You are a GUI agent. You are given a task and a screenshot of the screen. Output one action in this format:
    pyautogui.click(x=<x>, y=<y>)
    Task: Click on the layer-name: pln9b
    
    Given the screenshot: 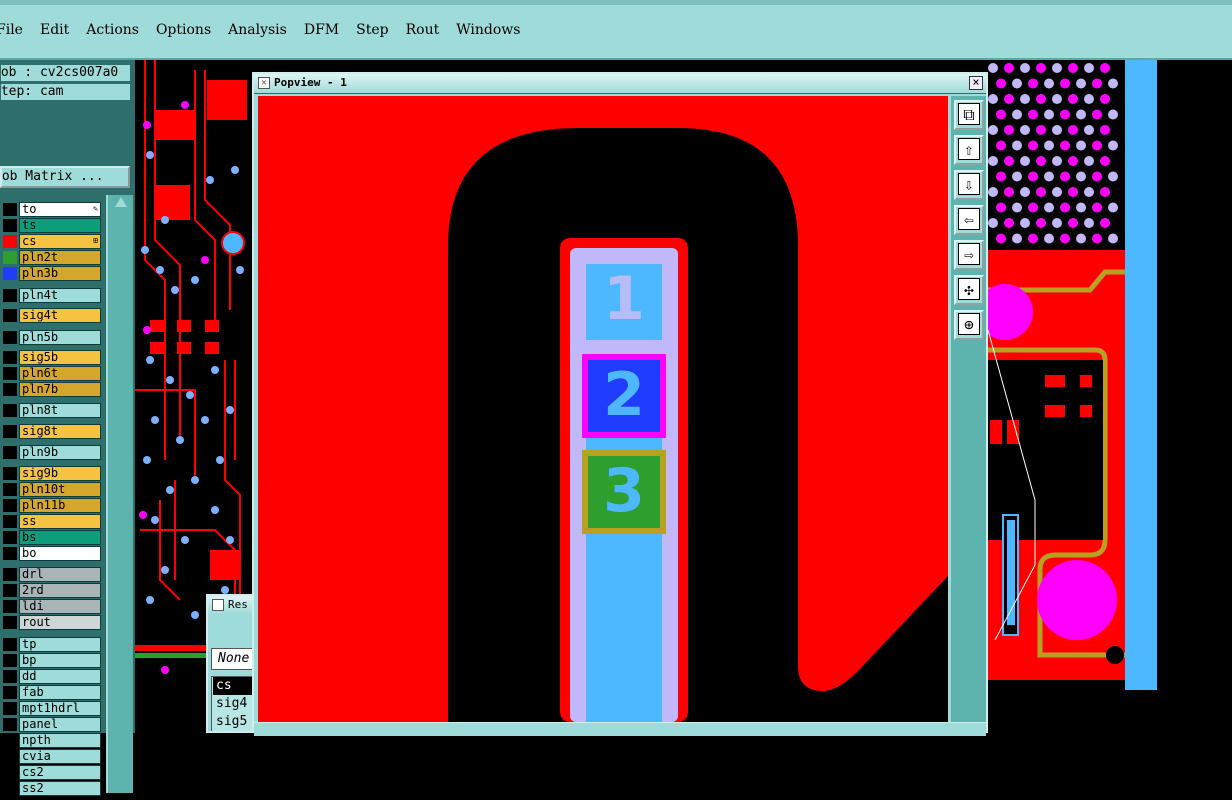 What is the action you would take?
    pyautogui.click(x=60, y=452)
    